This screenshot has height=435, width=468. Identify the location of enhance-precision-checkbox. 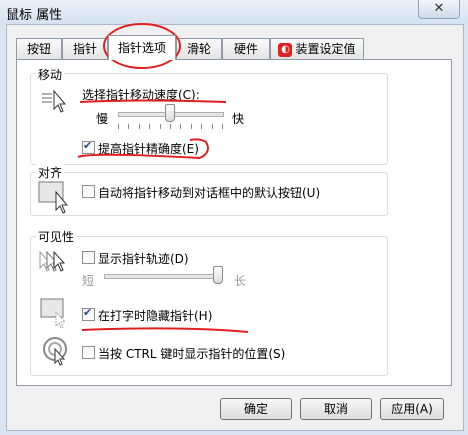
(88, 146).